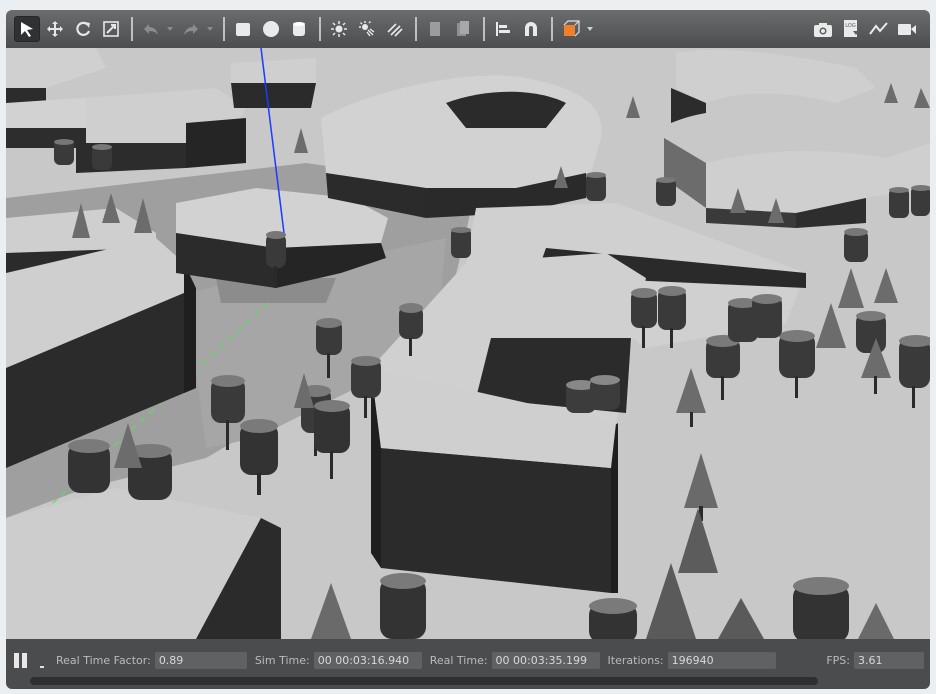  Describe the element at coordinates (545, 660) in the screenshot. I see `real-time-value: 00 00:03:35.199` at that location.